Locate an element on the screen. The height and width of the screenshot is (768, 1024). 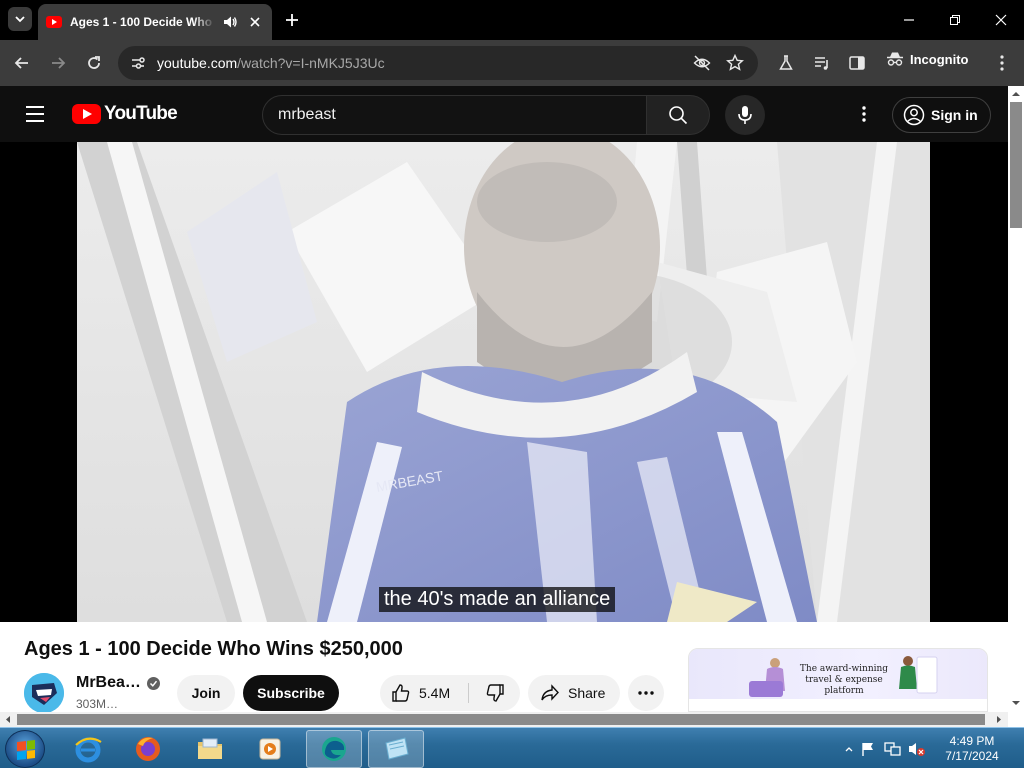
share-button: Share is located at coordinates (574, 693).